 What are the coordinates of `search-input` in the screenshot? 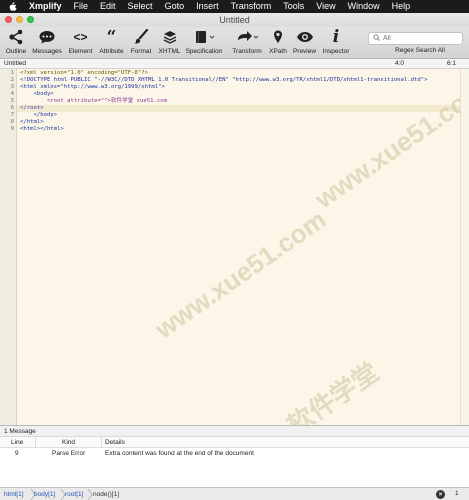 It's located at (418, 38).